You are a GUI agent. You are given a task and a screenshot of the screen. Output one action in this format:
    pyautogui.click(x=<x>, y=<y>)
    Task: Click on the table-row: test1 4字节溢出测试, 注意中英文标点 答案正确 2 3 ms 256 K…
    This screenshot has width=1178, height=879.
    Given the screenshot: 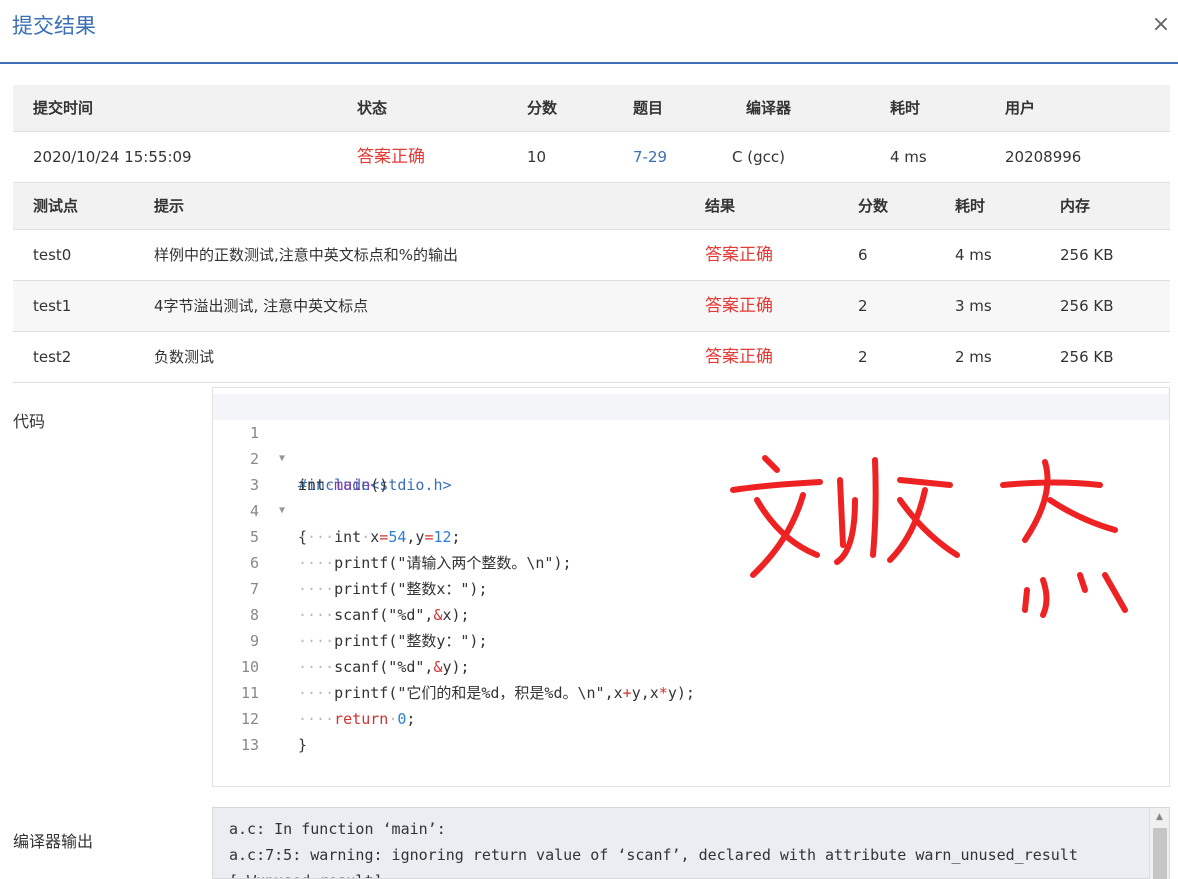 What is the action you would take?
    pyautogui.click(x=591, y=306)
    